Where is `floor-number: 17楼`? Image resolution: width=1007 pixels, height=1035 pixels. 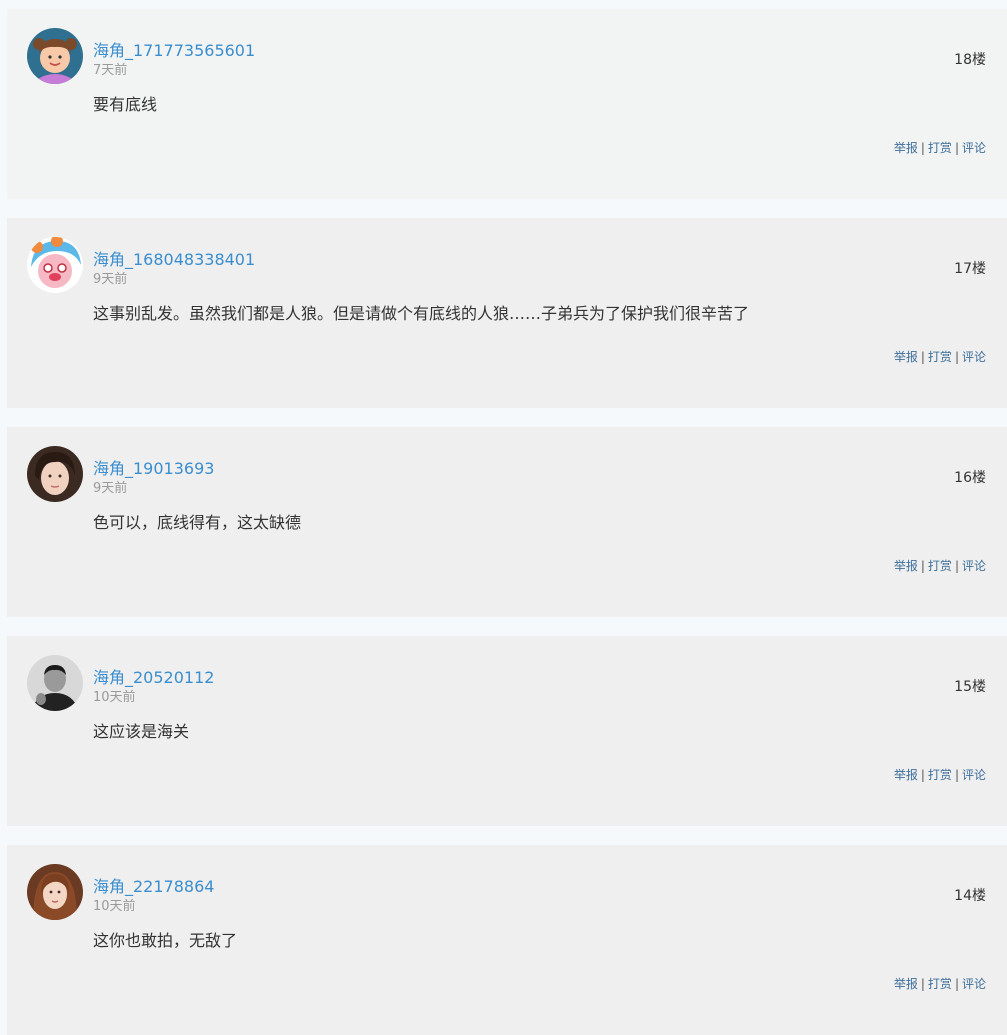 floor-number: 17楼 is located at coordinates (970, 269).